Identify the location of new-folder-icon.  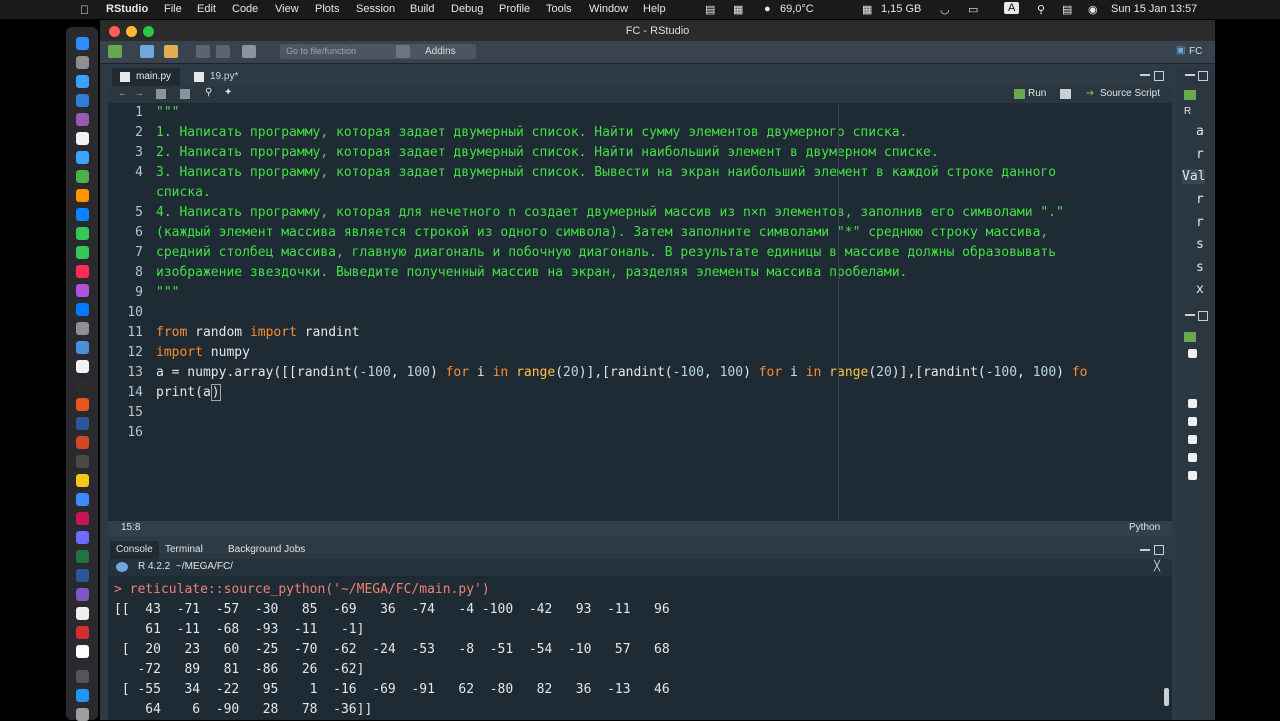
(1190, 337).